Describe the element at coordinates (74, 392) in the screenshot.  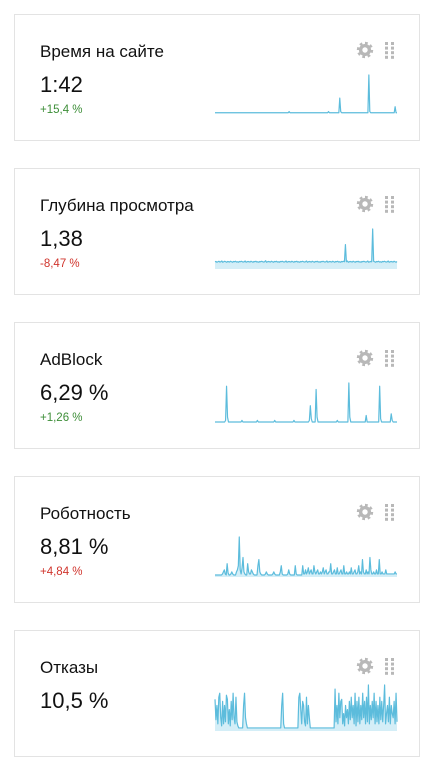
I see `widget-value: 6,29 %` at that location.